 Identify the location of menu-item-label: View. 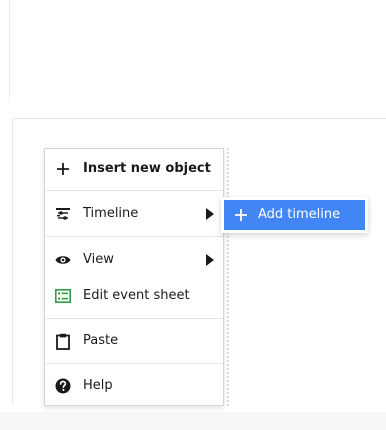
(98, 259).